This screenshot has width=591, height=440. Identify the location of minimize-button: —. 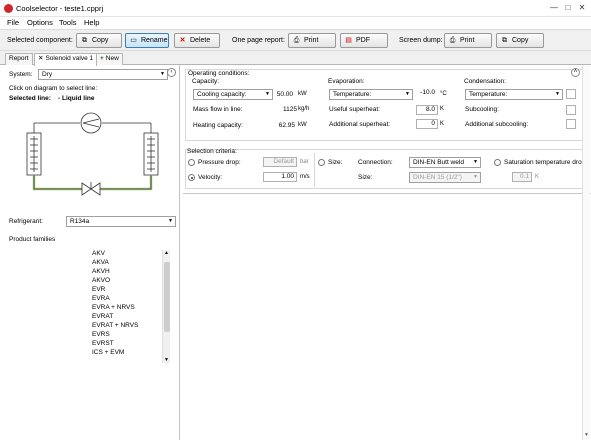
(554, 8).